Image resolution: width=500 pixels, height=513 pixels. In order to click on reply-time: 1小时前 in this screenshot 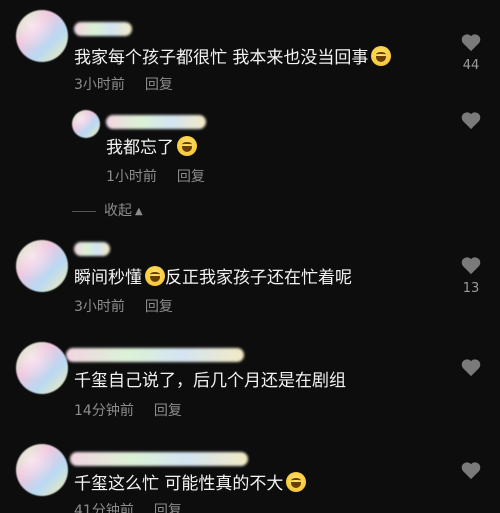, I will do `click(131, 177)`.